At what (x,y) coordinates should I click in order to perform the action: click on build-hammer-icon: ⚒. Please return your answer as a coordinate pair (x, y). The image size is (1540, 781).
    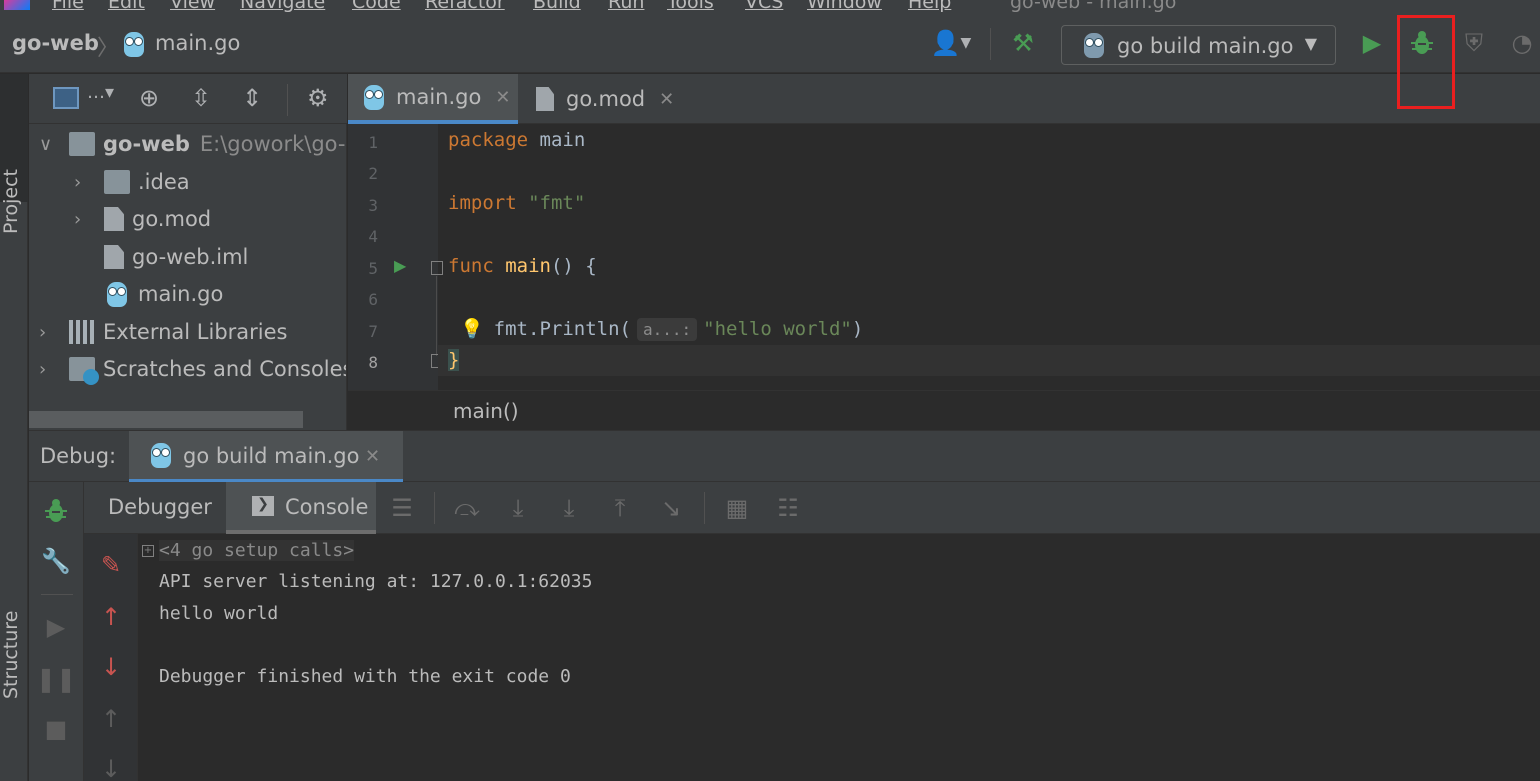
    Looking at the image, I should click on (1023, 43).